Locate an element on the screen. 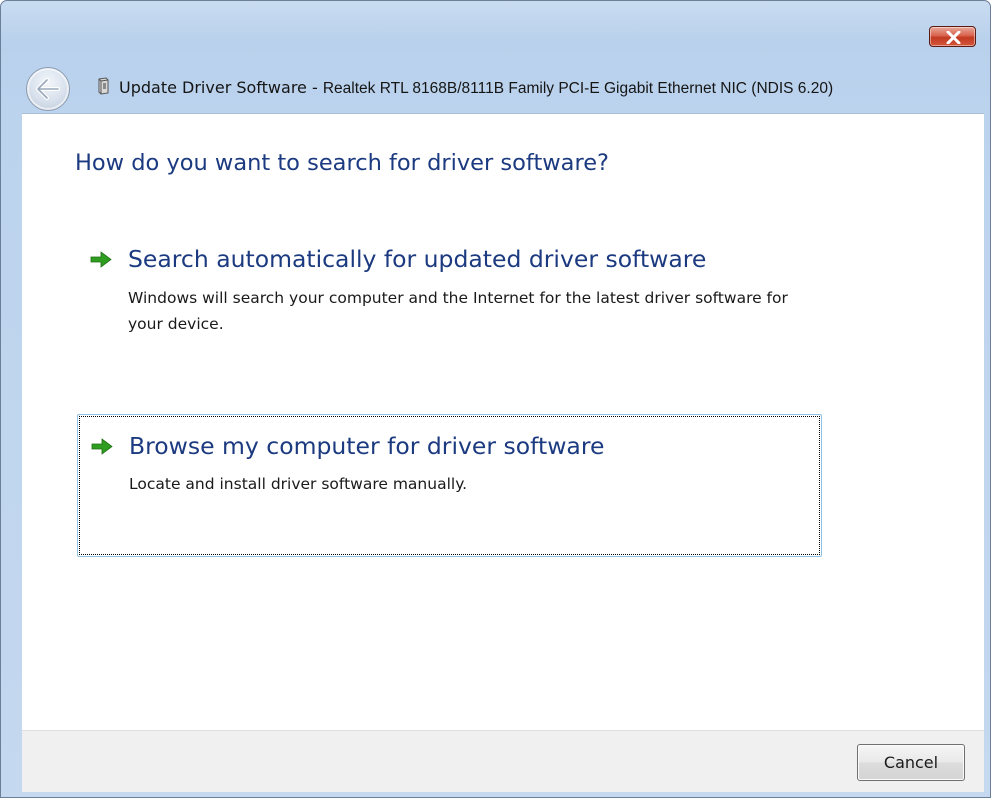  device-icon is located at coordinates (103, 86).